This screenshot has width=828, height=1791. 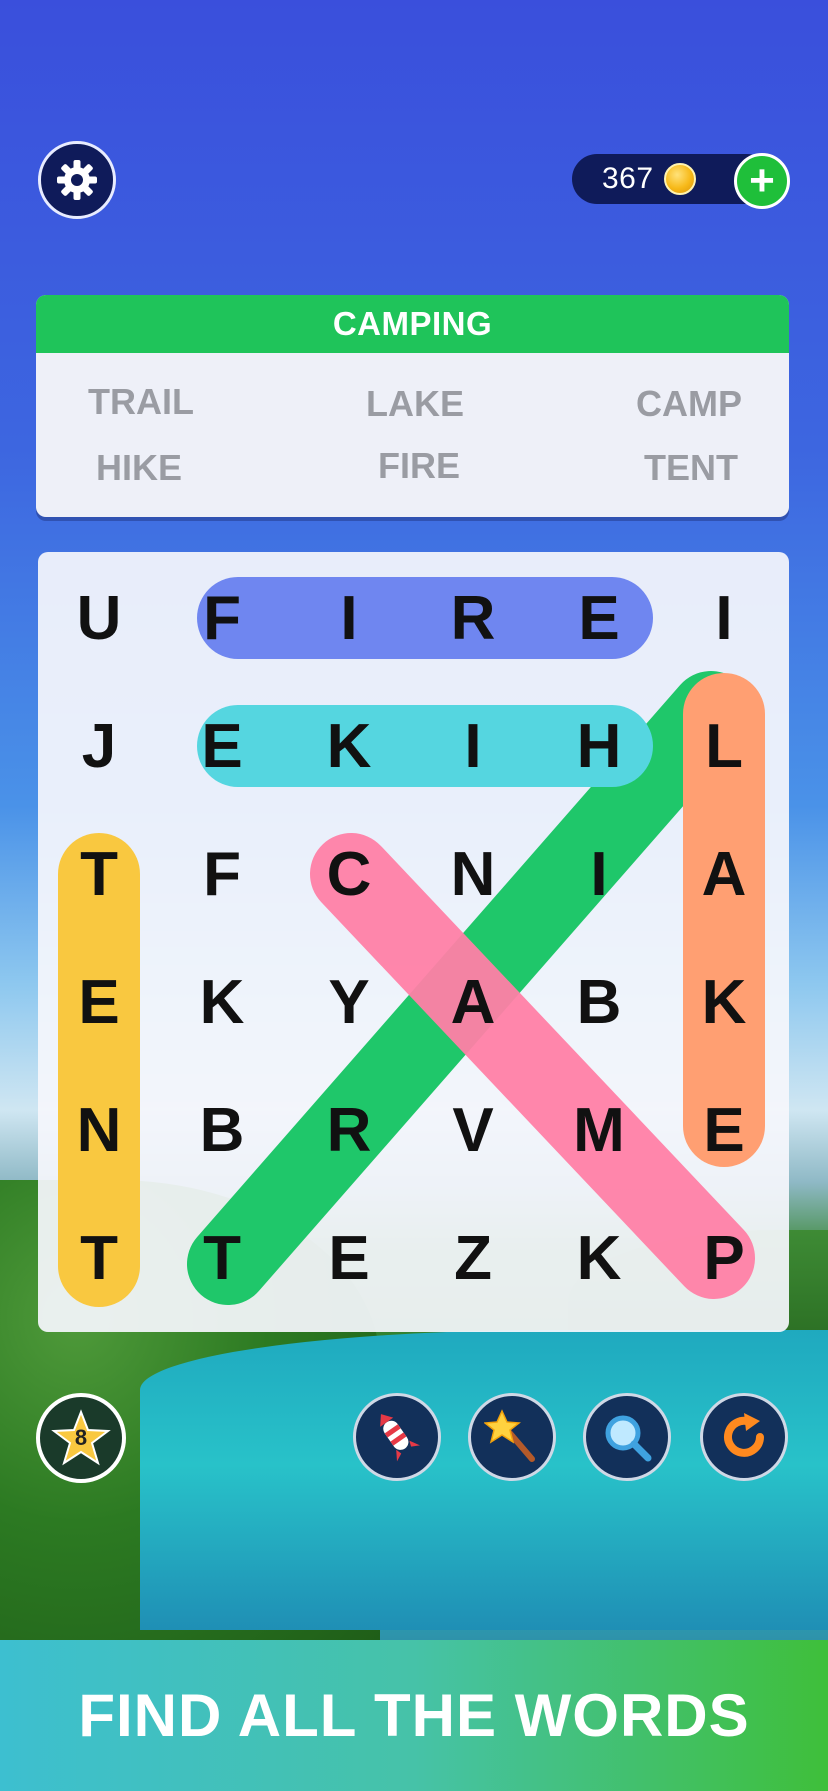 I want to click on grid-cell: C, so click(x=349, y=874).